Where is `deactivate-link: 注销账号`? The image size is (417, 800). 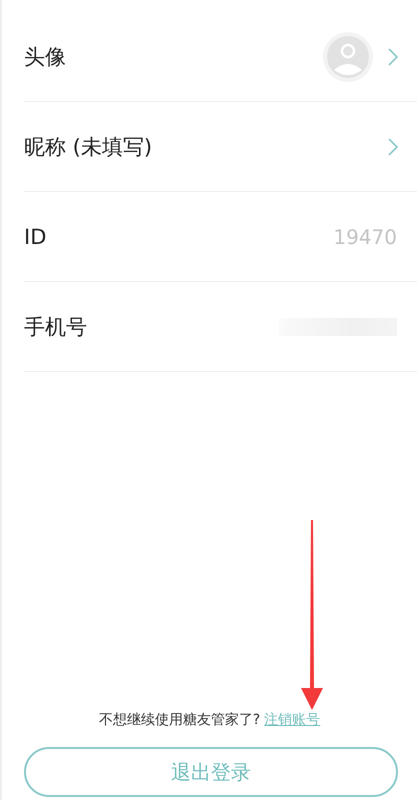 deactivate-link: 注销账号 is located at coordinates (292, 720).